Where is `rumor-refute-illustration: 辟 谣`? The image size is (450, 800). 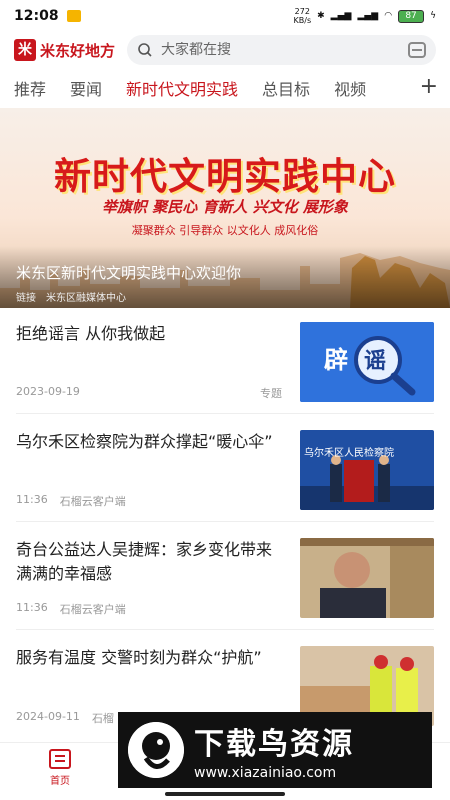
rumor-refute-illustration: 辟 谣 is located at coordinates (367, 362).